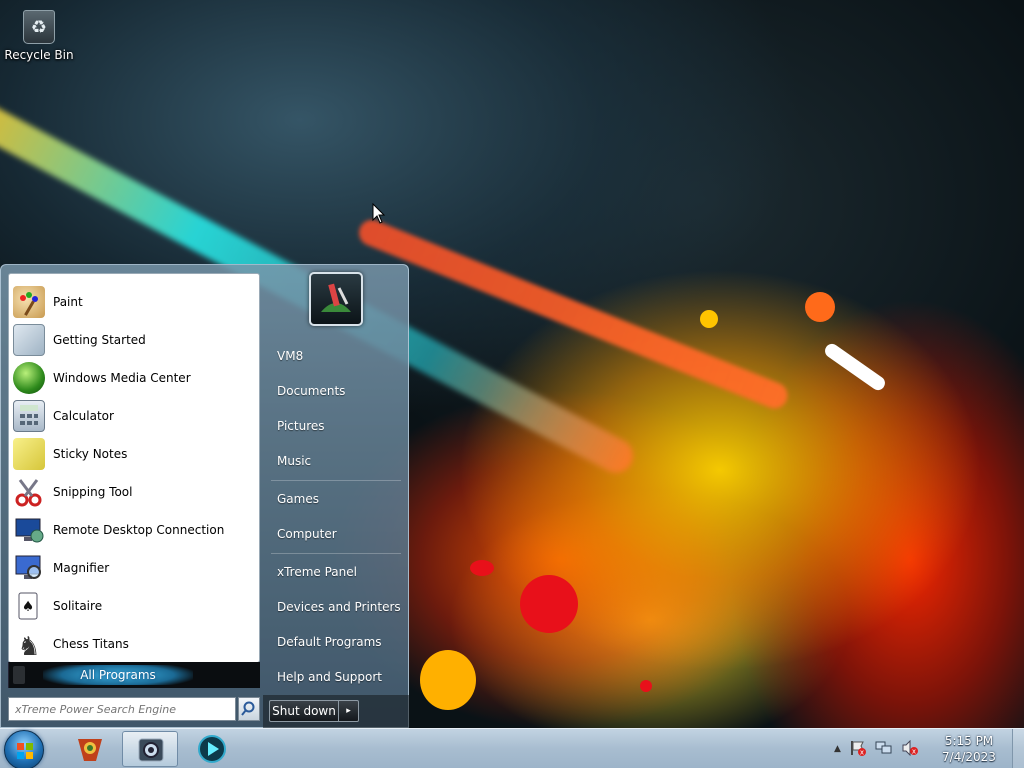 The height and width of the screenshot is (768, 1024). I want to click on show-desktop-button, so click(1018, 748).